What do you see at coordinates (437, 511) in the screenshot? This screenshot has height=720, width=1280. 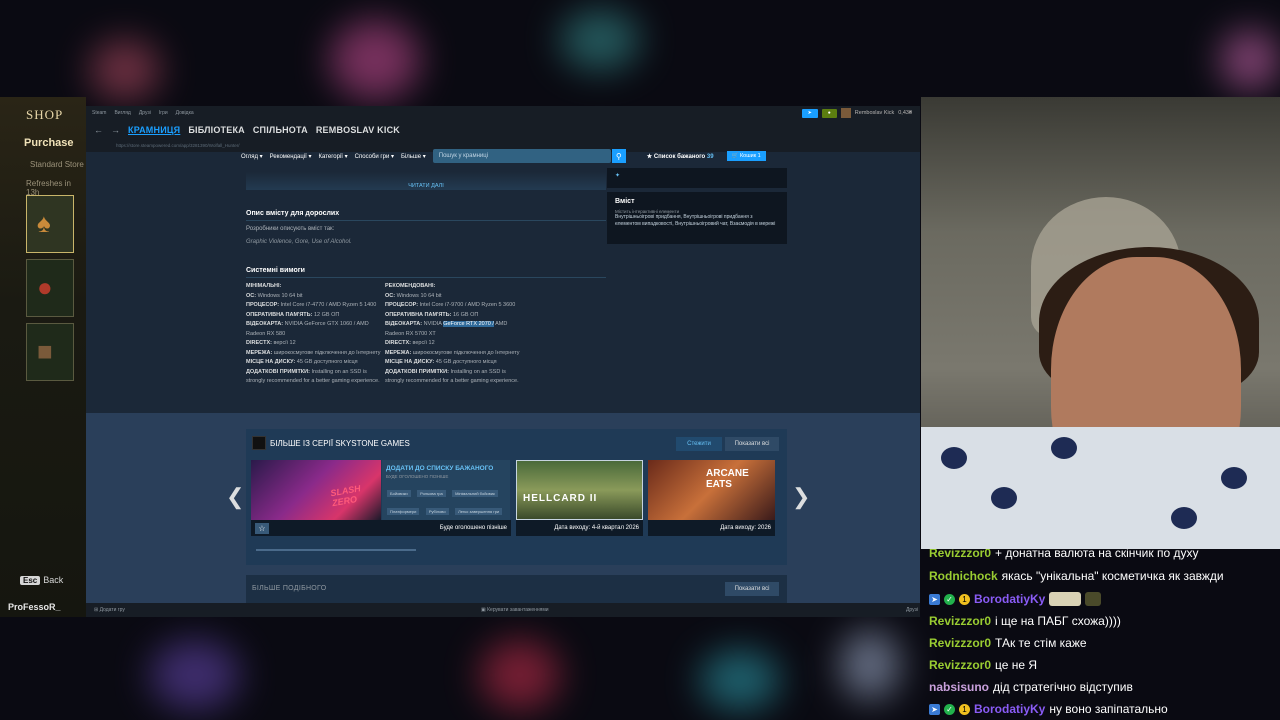 I see `tag: Рубілово` at bounding box center [437, 511].